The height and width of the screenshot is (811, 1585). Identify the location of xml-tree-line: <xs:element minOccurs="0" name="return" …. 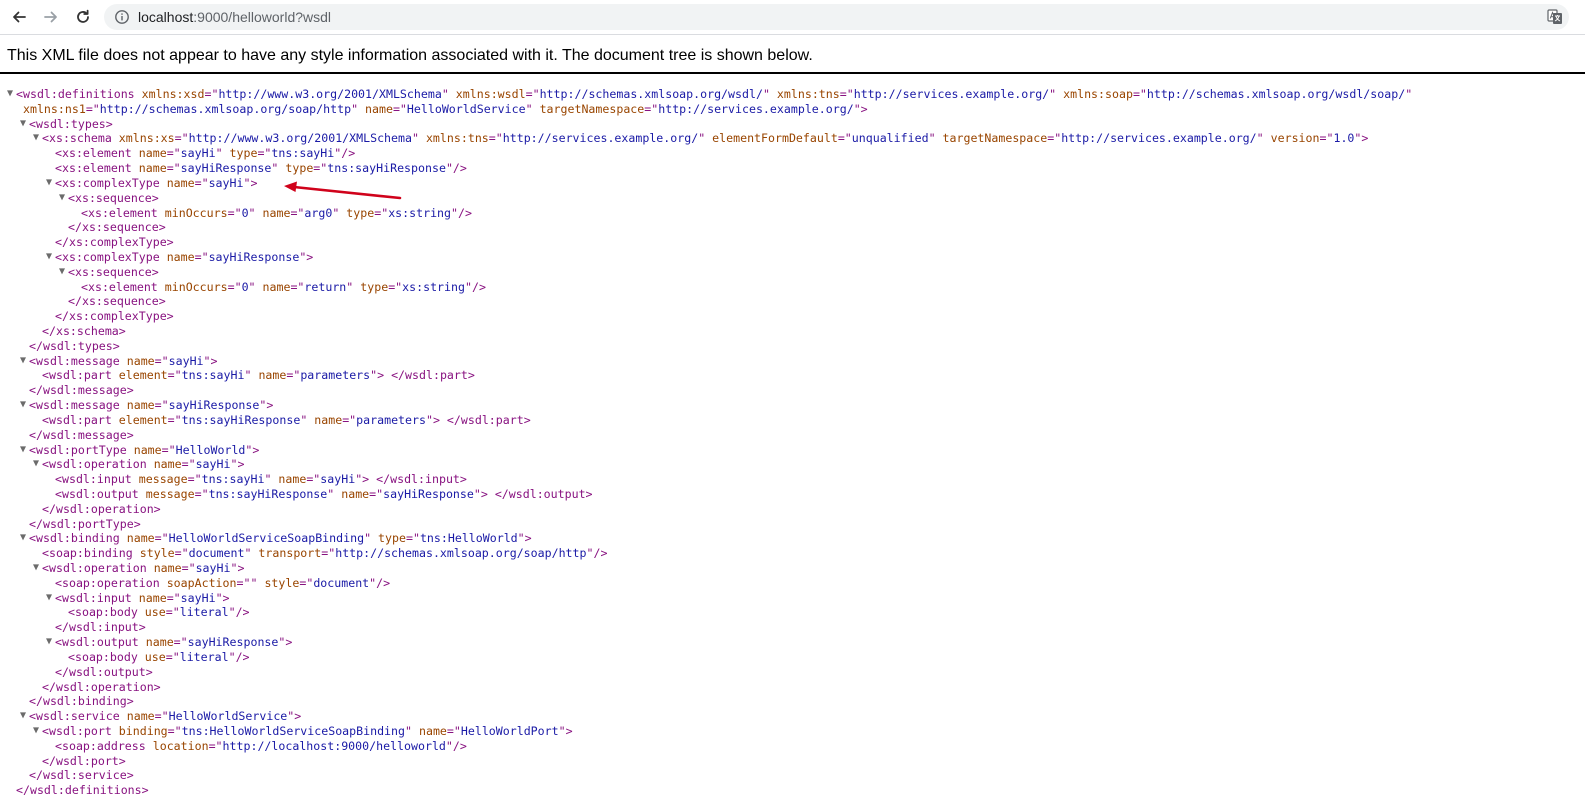
(706, 287).